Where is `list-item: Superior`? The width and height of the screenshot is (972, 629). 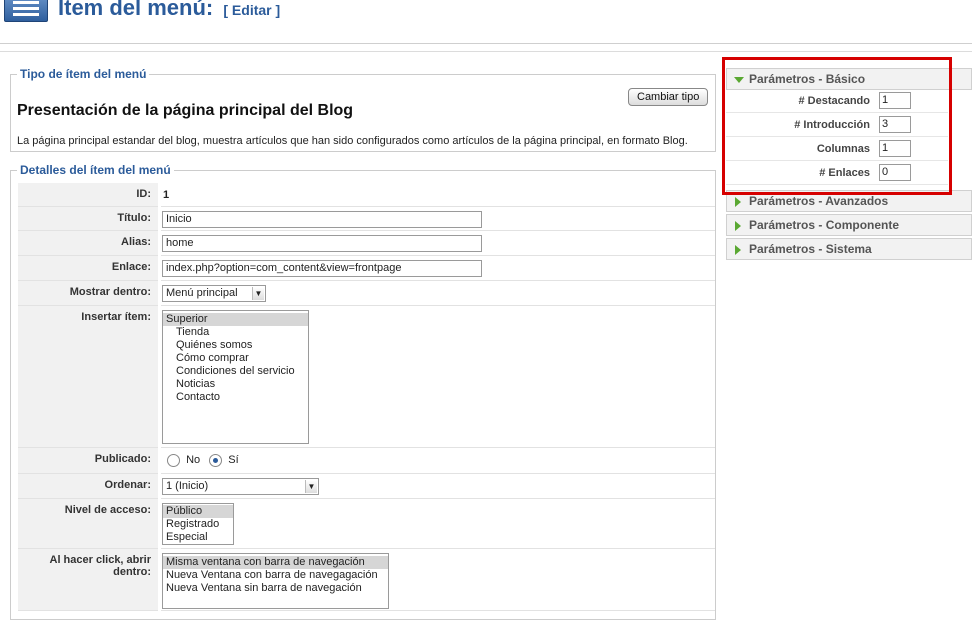 list-item: Superior is located at coordinates (235, 319).